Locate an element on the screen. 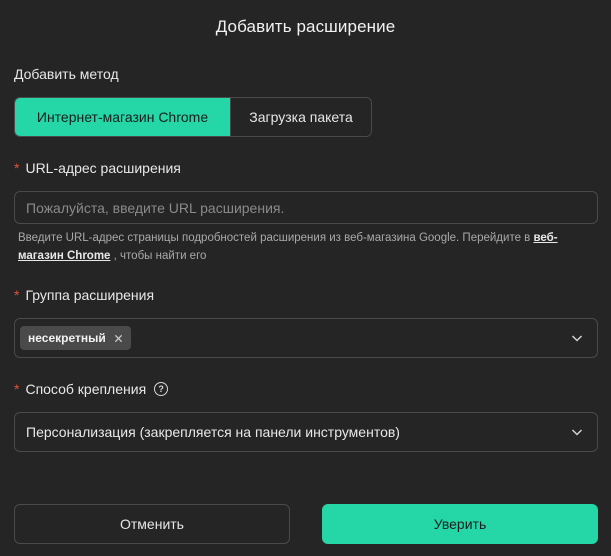  confirm-button: Уверить is located at coordinates (460, 524).